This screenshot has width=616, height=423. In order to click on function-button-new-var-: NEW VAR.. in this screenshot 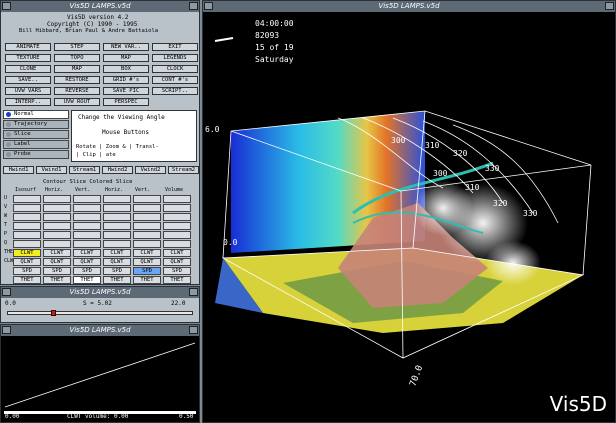, I will do `click(126, 47)`.